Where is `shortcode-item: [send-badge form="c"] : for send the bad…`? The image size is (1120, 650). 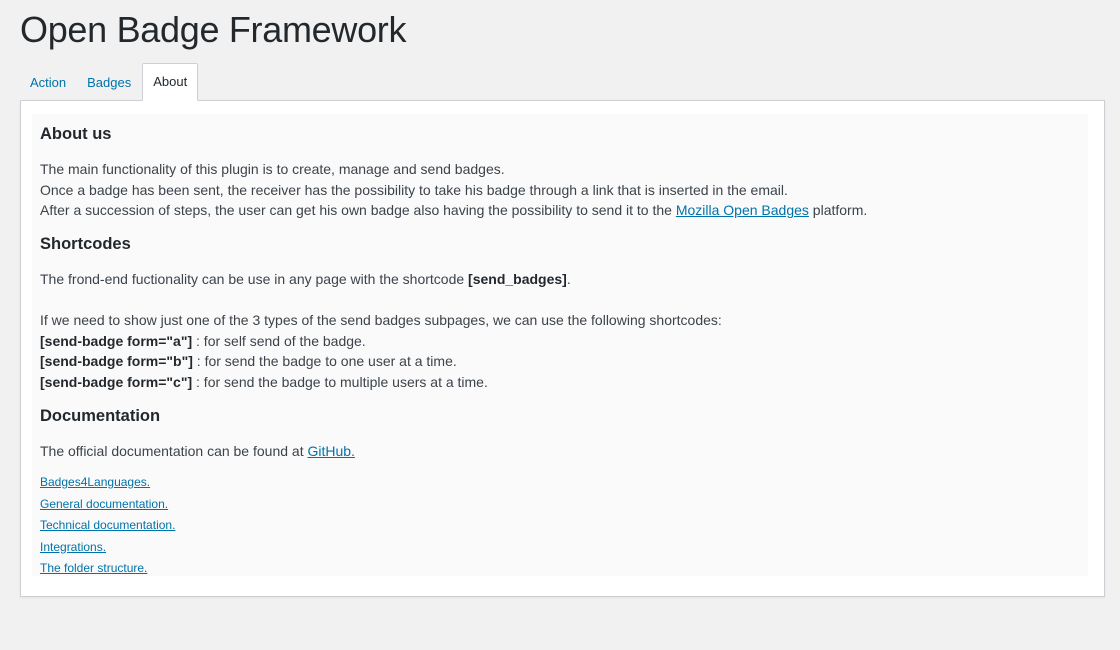
shortcode-item: [send-badge form="c"] : for send the bad… is located at coordinates (560, 382).